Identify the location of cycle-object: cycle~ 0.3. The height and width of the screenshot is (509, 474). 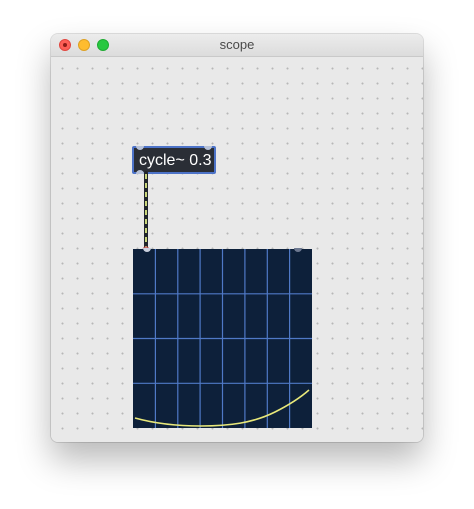
(174, 160).